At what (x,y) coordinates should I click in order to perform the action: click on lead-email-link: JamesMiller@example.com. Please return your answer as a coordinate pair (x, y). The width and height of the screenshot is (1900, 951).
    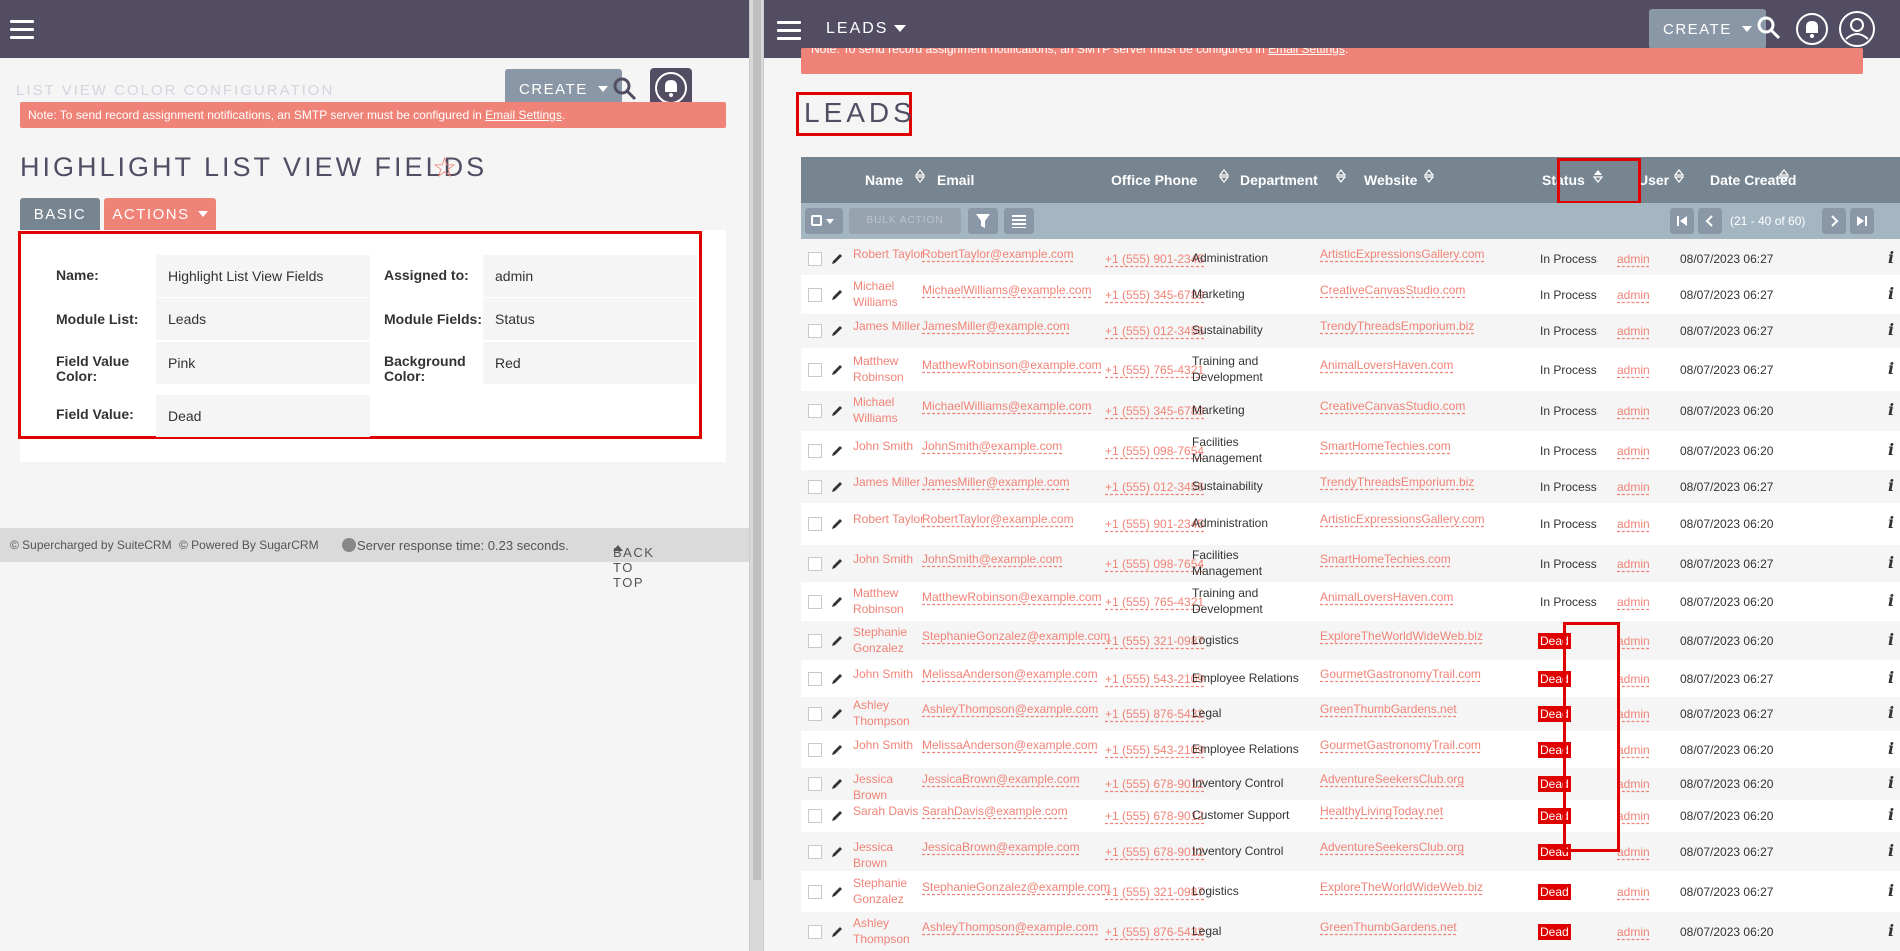
    Looking at the image, I should click on (996, 482).